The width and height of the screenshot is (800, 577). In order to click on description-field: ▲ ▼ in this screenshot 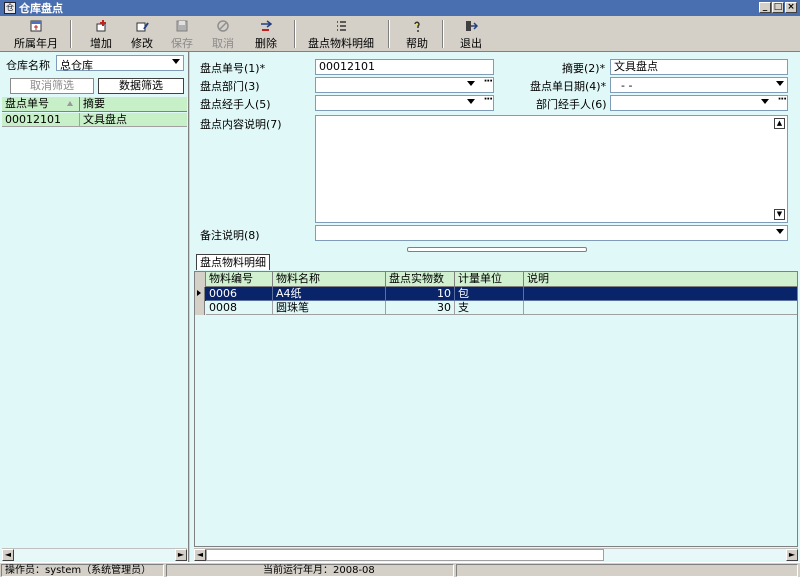, I will do `click(551, 169)`.